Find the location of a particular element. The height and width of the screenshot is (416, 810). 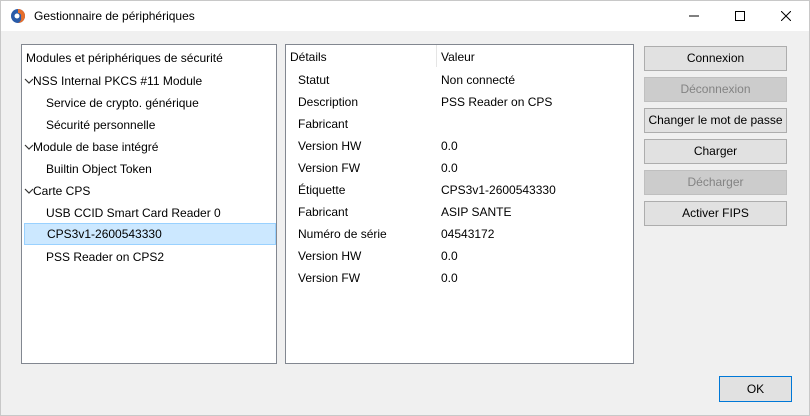

minimize-button is located at coordinates (694, 16).